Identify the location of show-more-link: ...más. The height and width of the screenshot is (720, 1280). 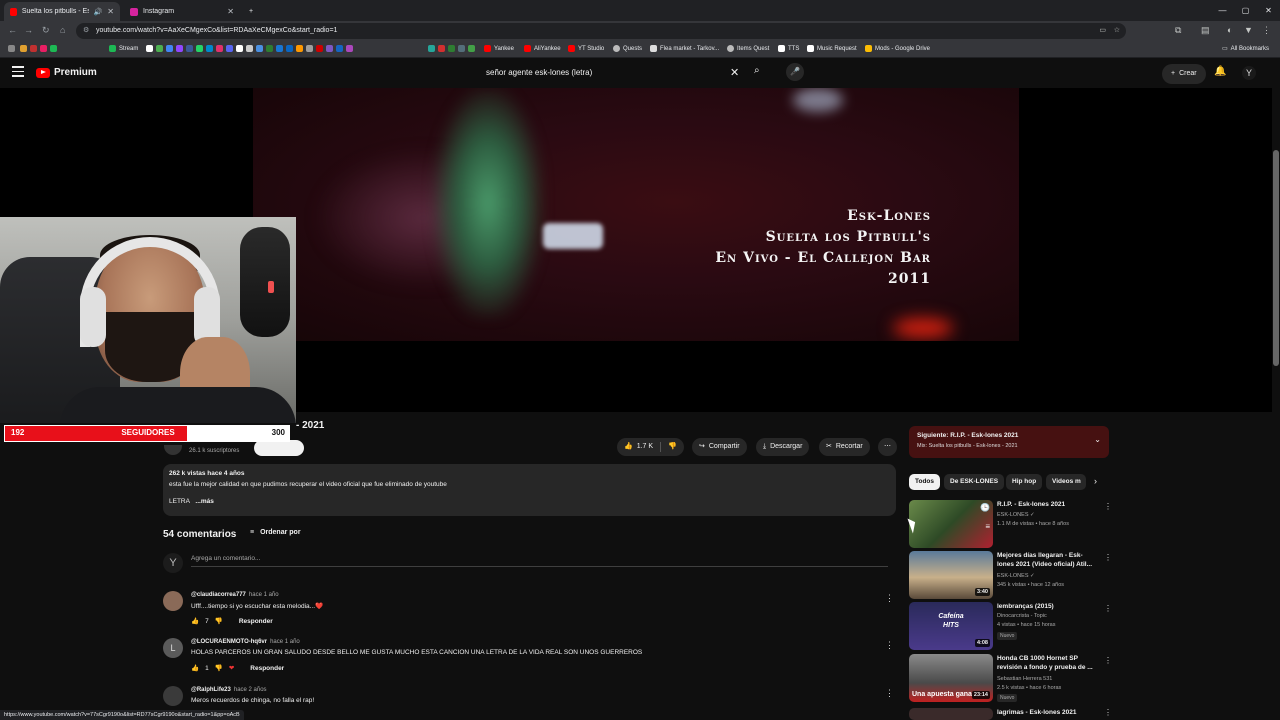
(204, 501).